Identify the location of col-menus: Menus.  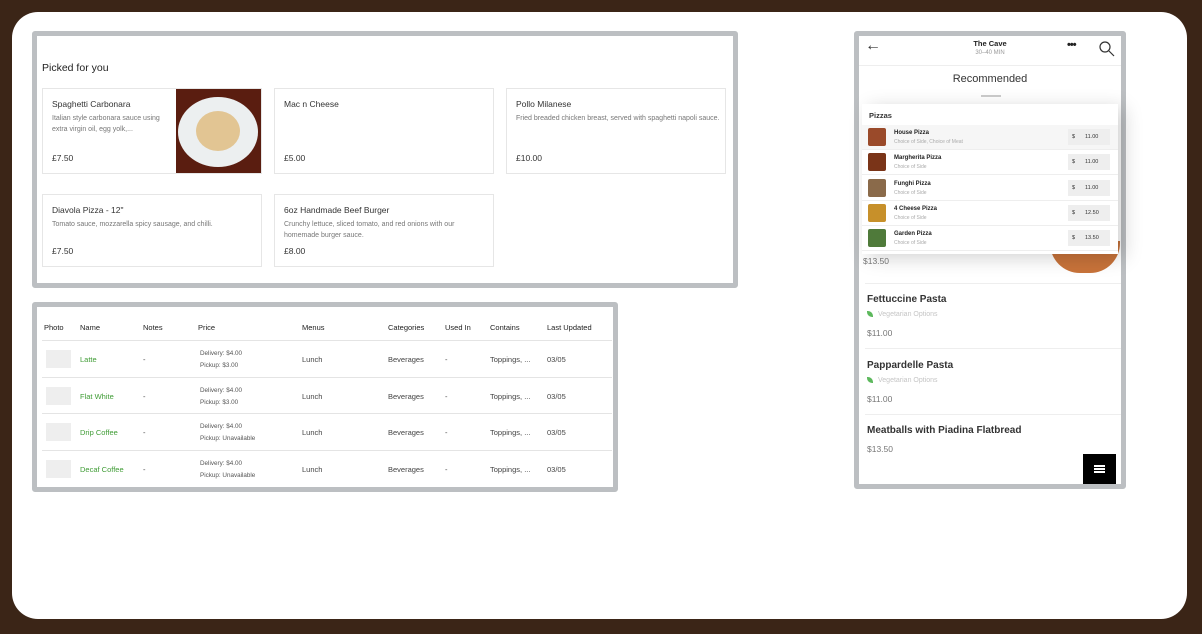
(313, 327).